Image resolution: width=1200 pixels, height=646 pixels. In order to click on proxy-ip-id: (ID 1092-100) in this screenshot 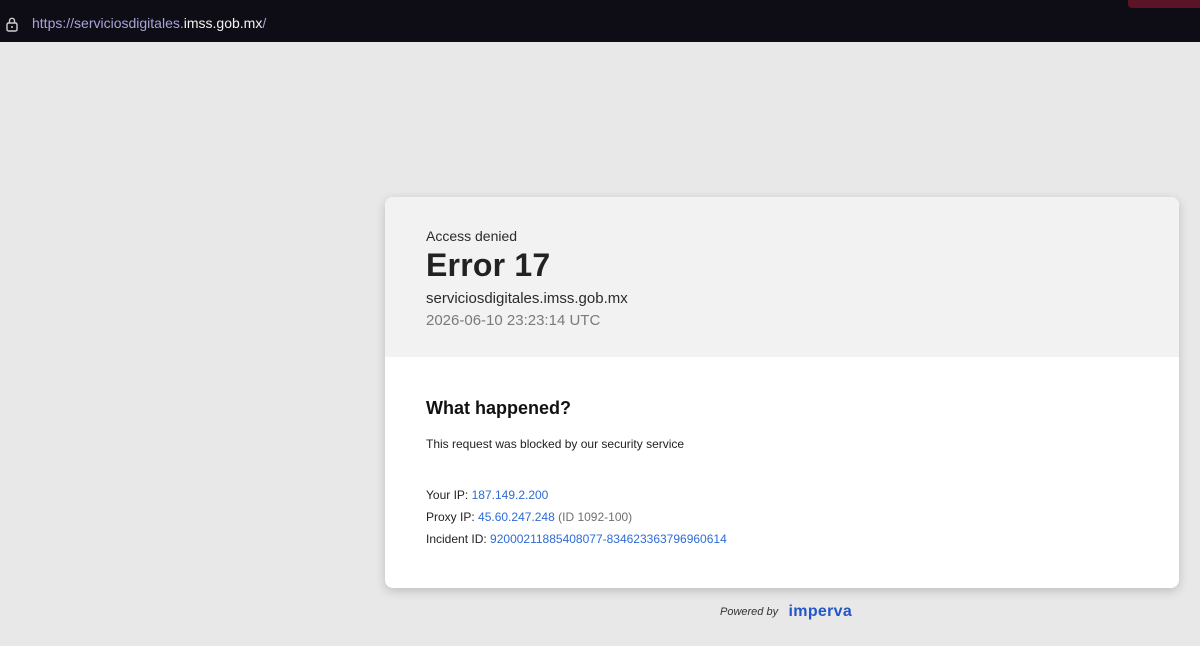, I will do `click(595, 517)`.